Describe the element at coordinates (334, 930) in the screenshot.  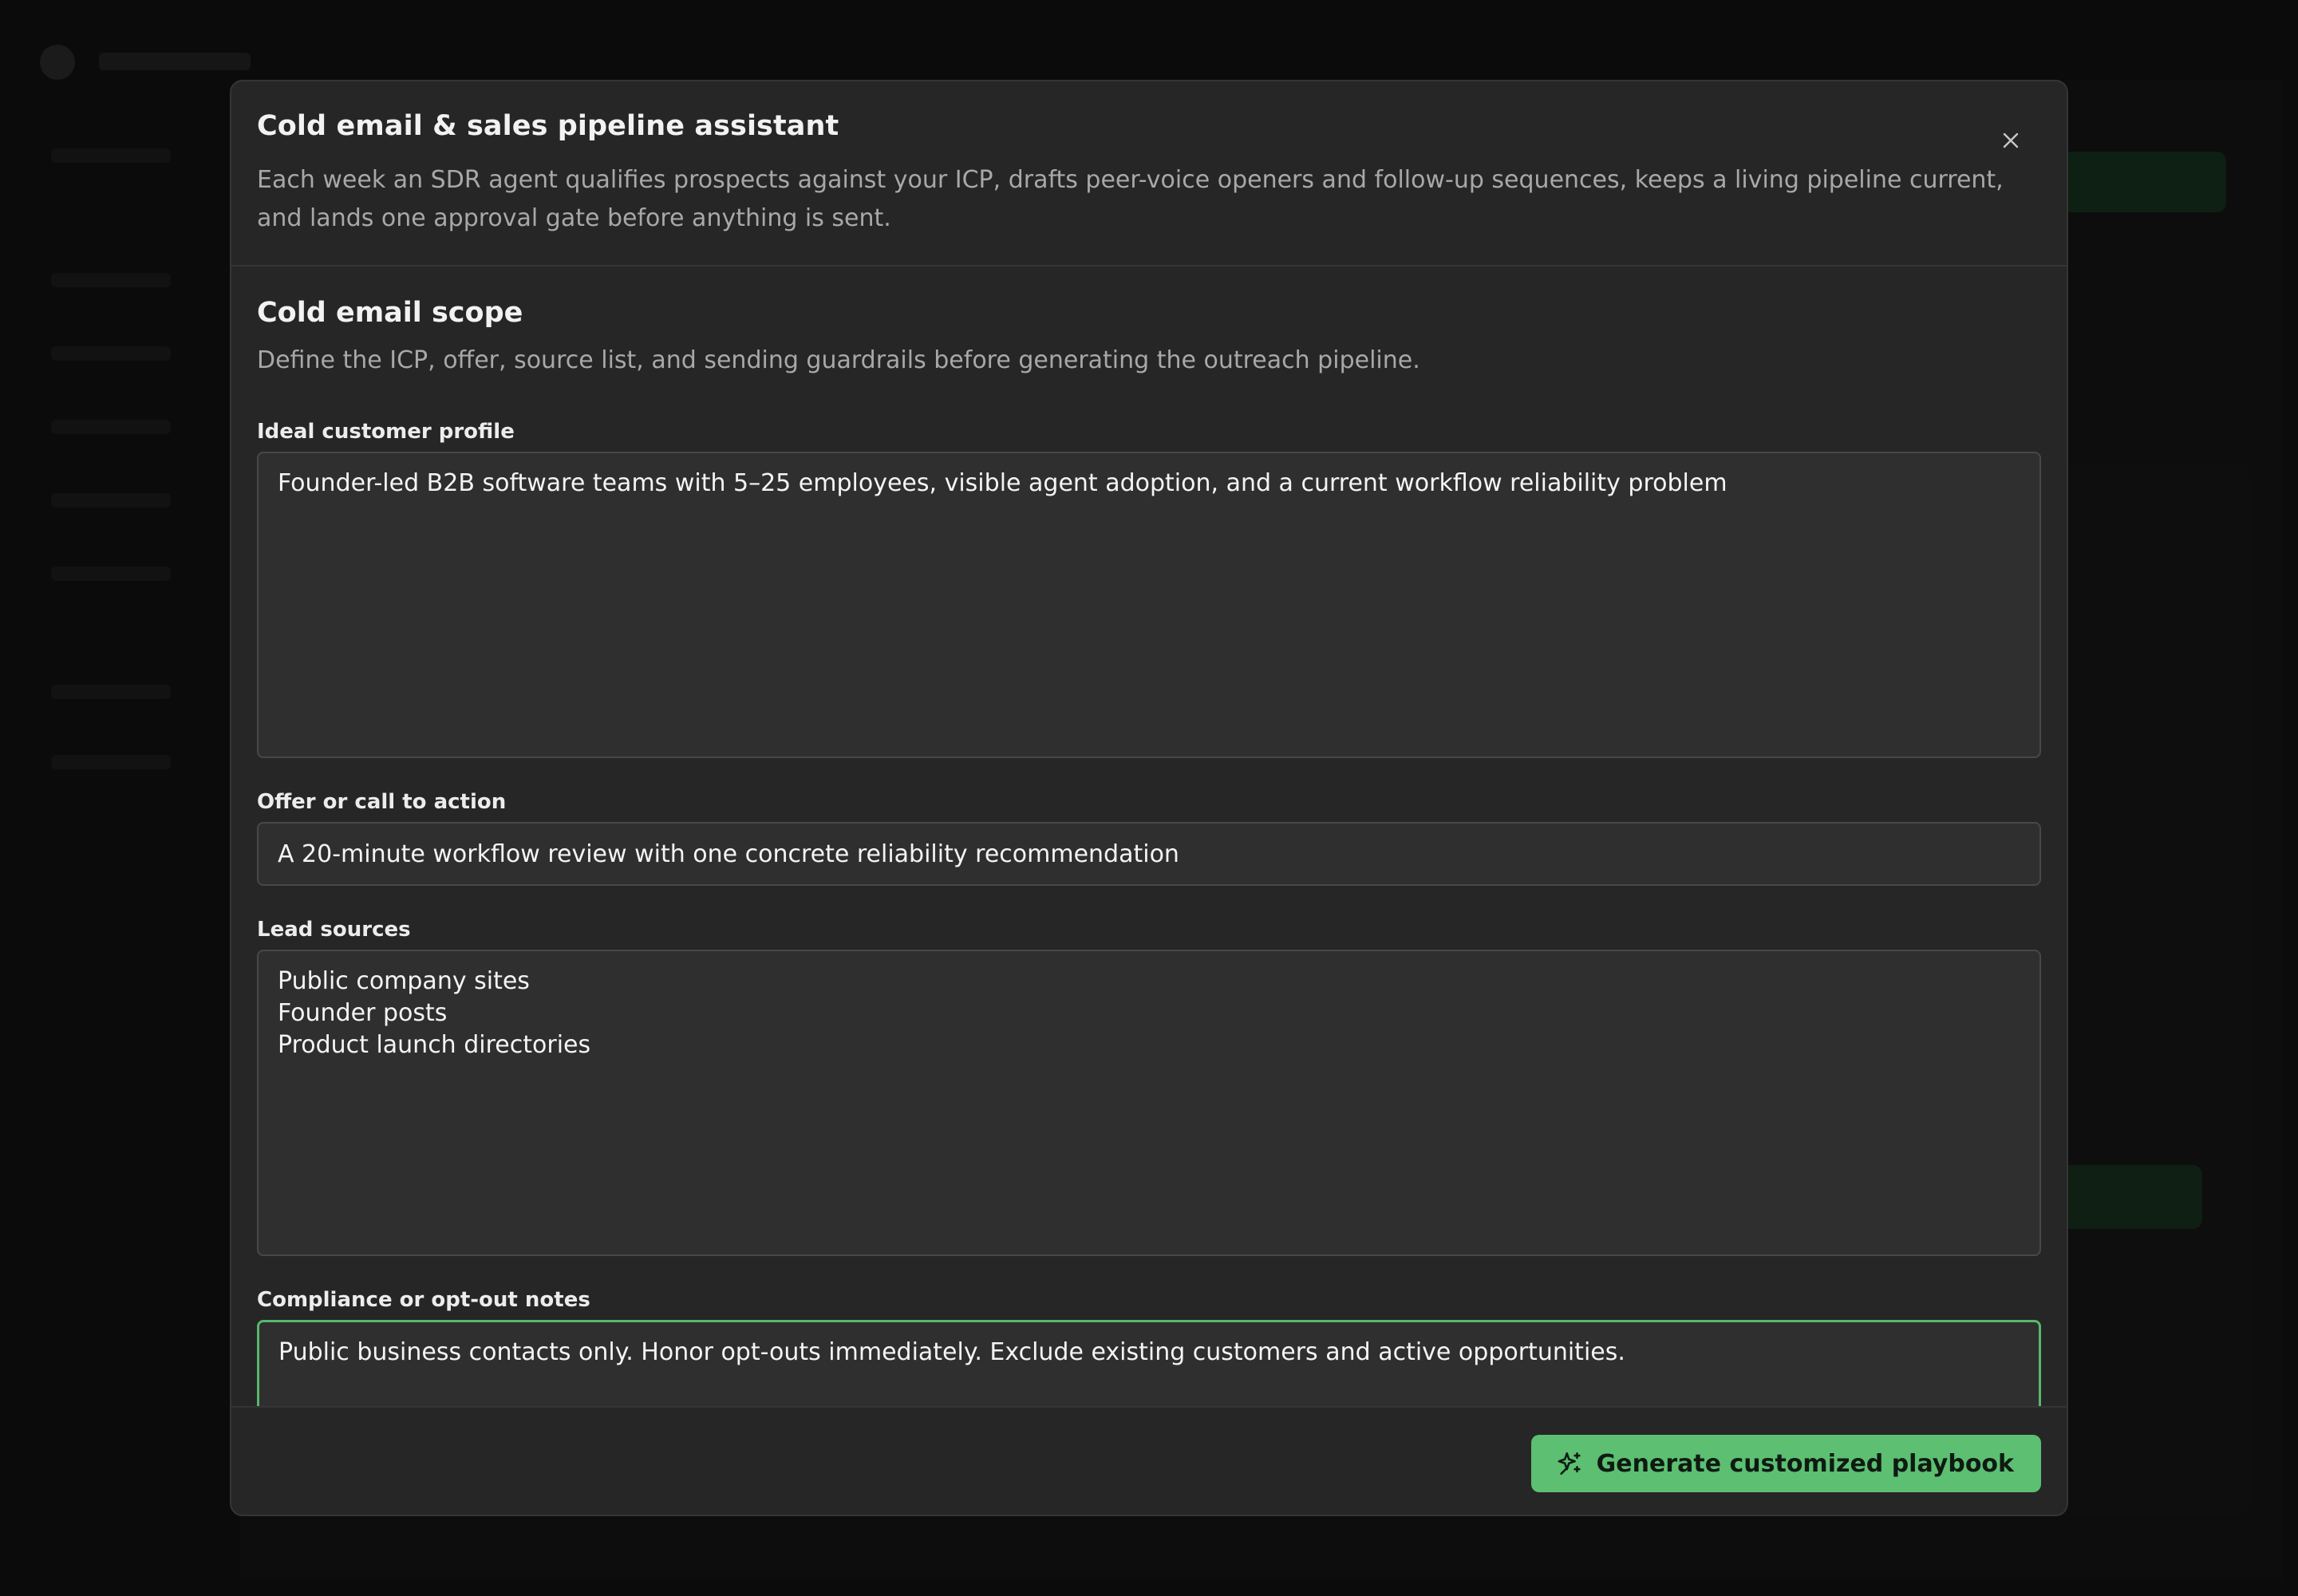
I see `lead-sources-label: Lead sources` at that location.